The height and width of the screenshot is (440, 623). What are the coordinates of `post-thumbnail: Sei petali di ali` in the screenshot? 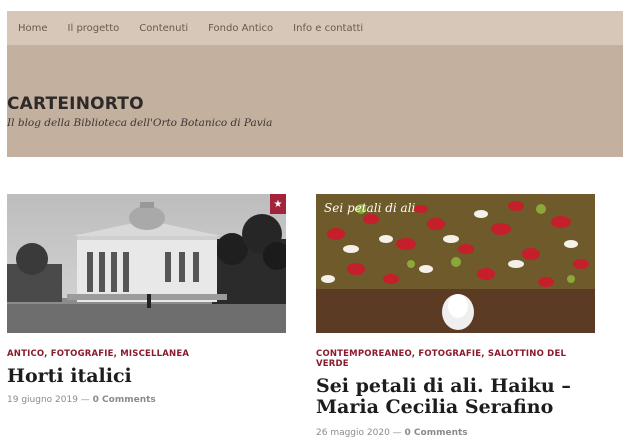 It's located at (455, 263).